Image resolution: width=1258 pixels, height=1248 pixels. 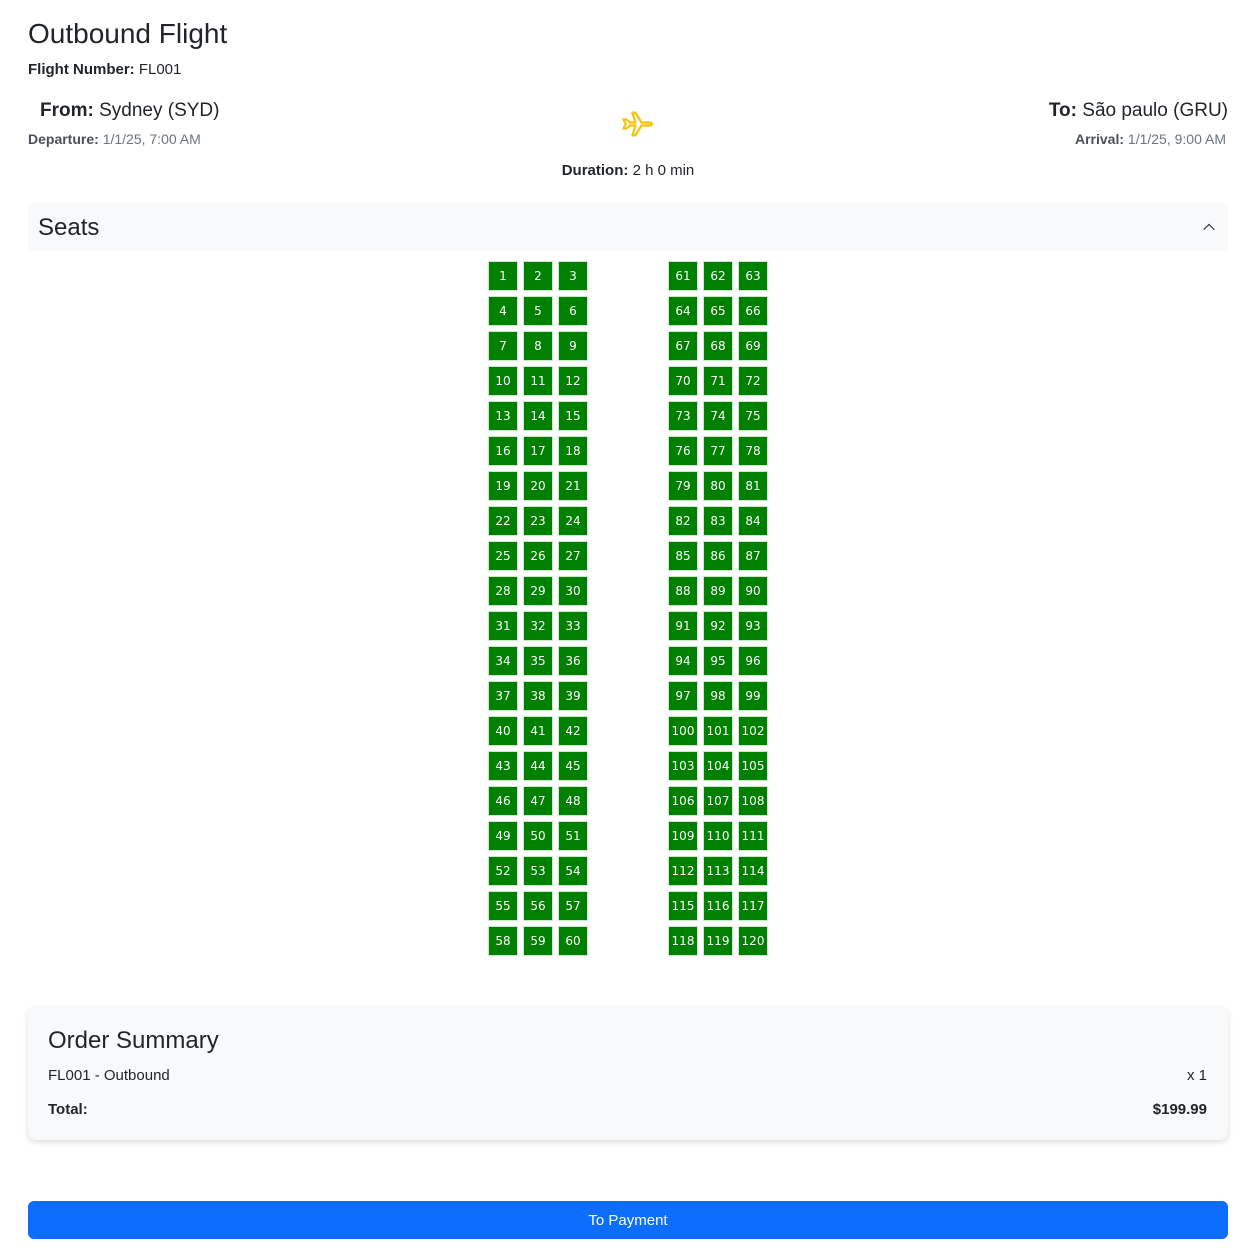 I want to click on seat-button: 30, so click(x=573, y=591).